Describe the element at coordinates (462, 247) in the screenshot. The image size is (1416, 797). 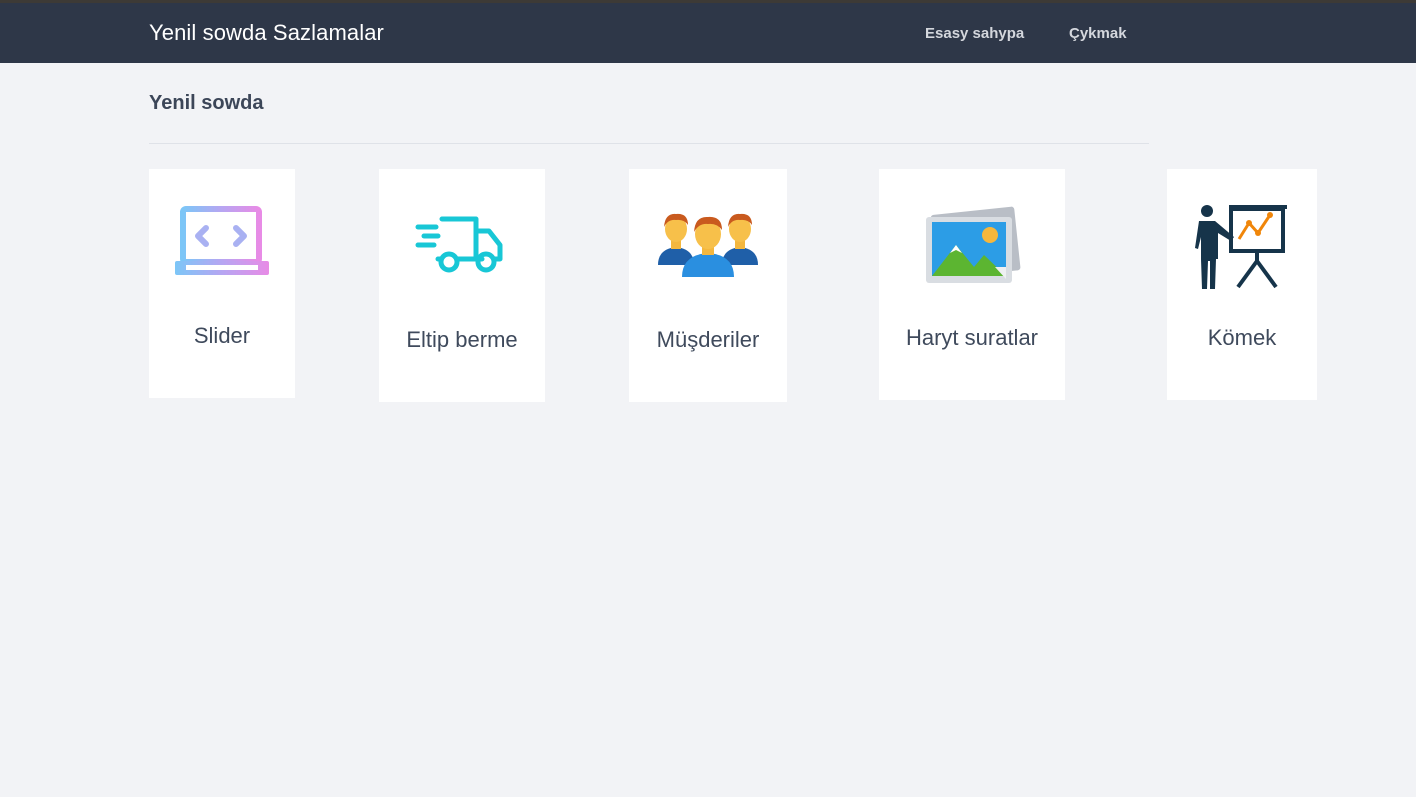
I see `delivery-truck-icon` at that location.